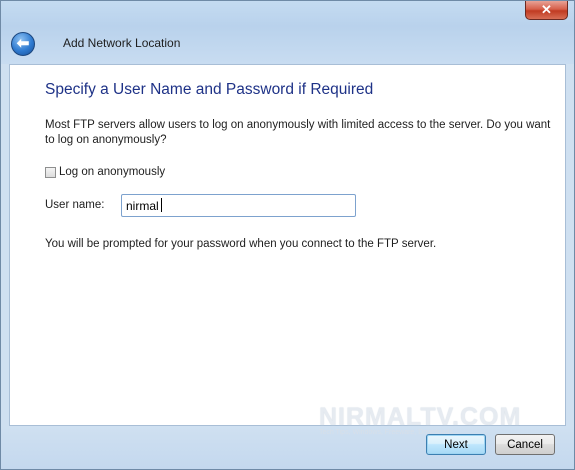 The height and width of the screenshot is (470, 575). What do you see at coordinates (238, 205) in the screenshot?
I see `username-input` at bounding box center [238, 205].